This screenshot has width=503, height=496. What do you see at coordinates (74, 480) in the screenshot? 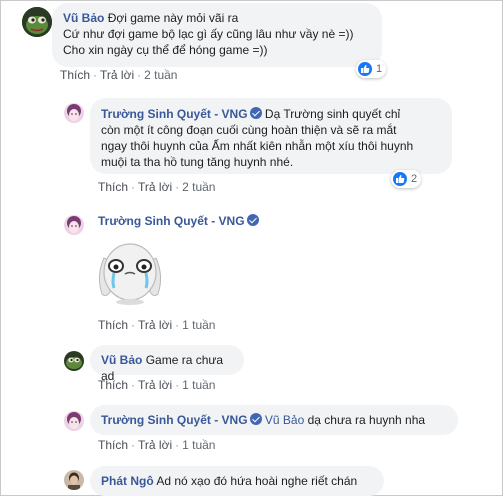
I see `avatar-phat-ngo` at bounding box center [74, 480].